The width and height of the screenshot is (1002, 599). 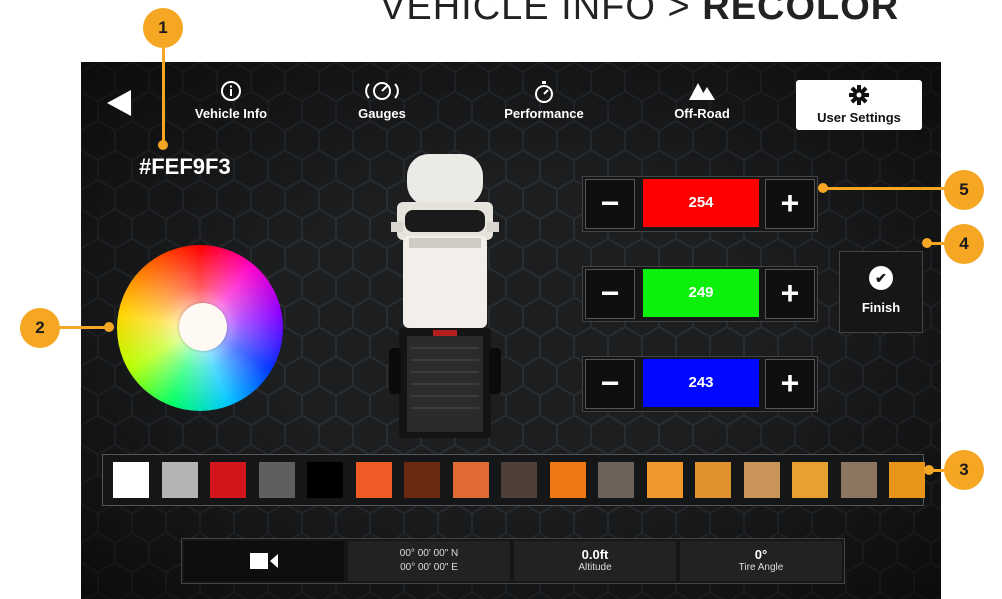 What do you see at coordinates (445, 296) in the screenshot?
I see `truck-preview` at bounding box center [445, 296].